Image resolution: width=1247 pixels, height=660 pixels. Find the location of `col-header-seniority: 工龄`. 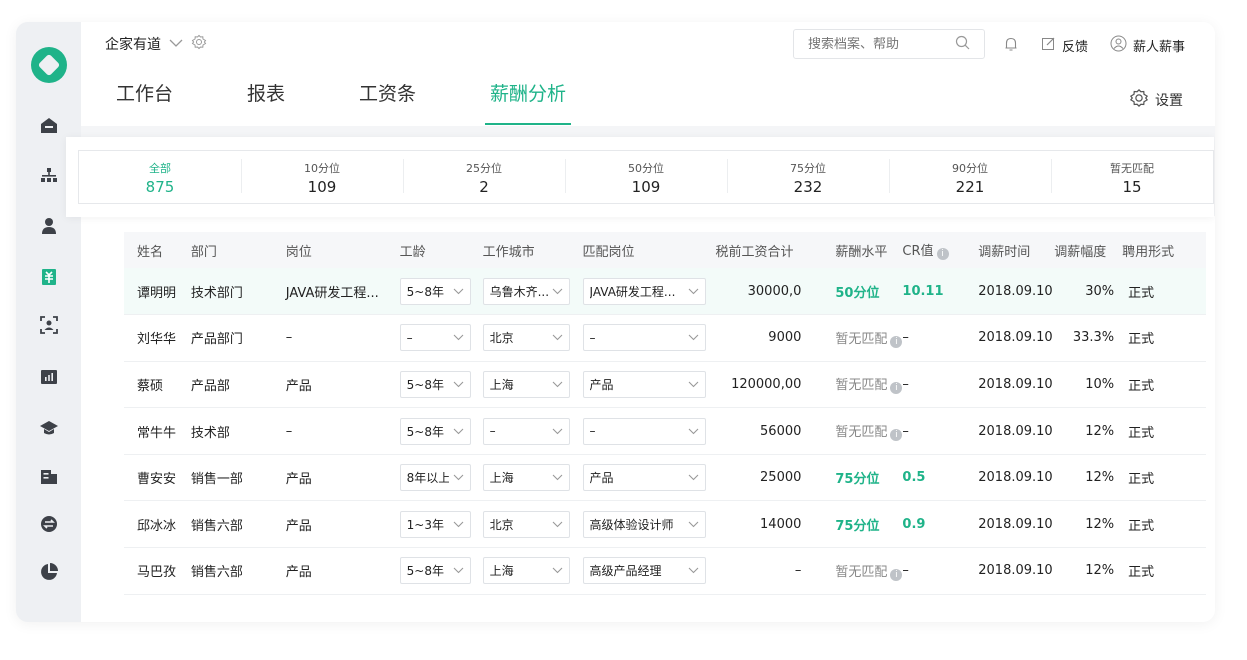

col-header-seniority: 工龄 is located at coordinates (441, 250).